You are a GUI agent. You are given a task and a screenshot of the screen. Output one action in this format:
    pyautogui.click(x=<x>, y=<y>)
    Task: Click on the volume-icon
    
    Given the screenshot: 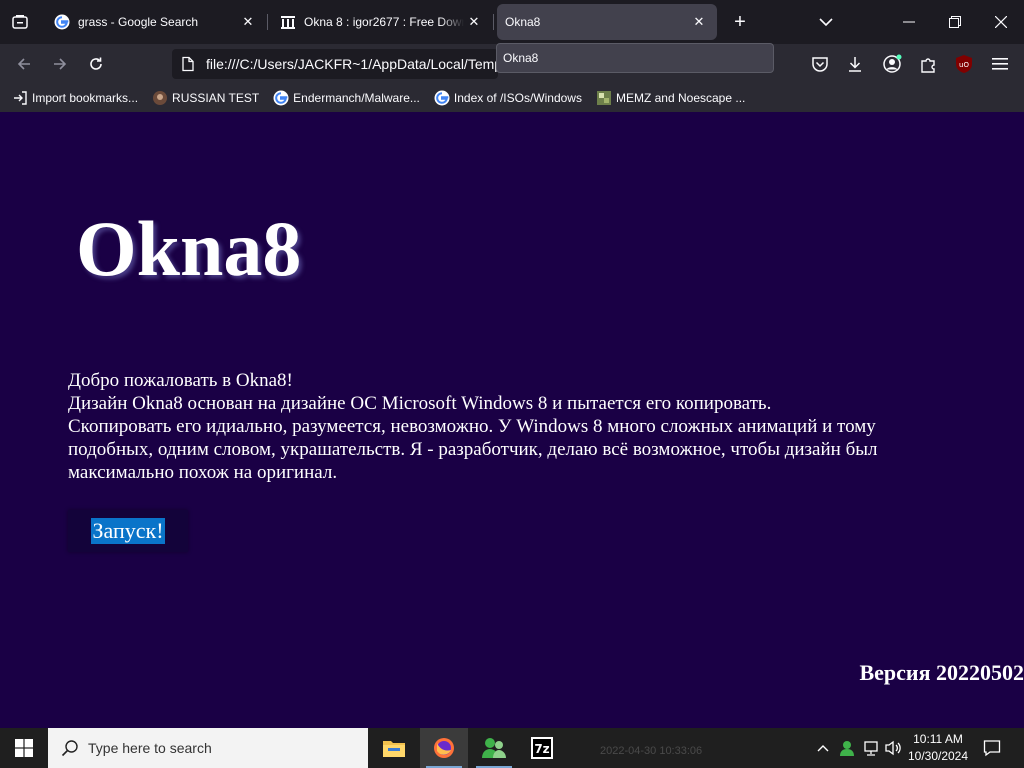 What is the action you would take?
    pyautogui.click(x=893, y=748)
    